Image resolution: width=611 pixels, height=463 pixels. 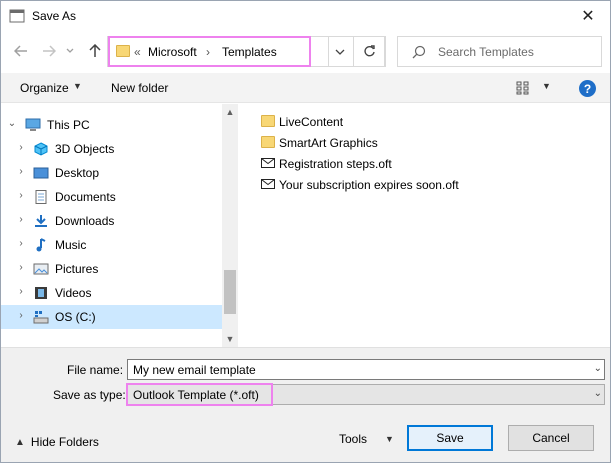 I want to click on file-name-label: File name:, so click(x=95, y=370).